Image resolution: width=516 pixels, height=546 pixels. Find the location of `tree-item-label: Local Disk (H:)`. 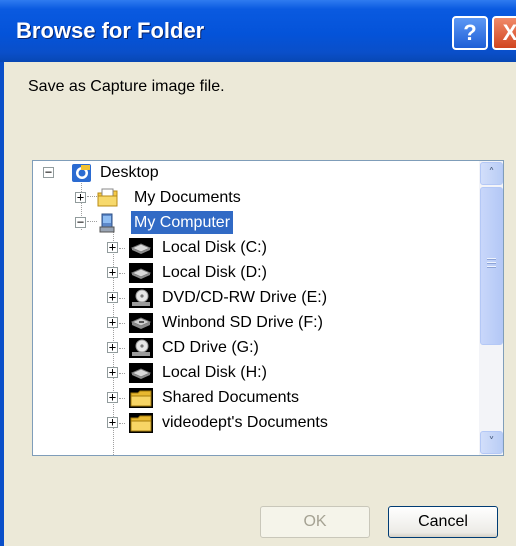

tree-item-label: Local Disk (H:) is located at coordinates (214, 372).